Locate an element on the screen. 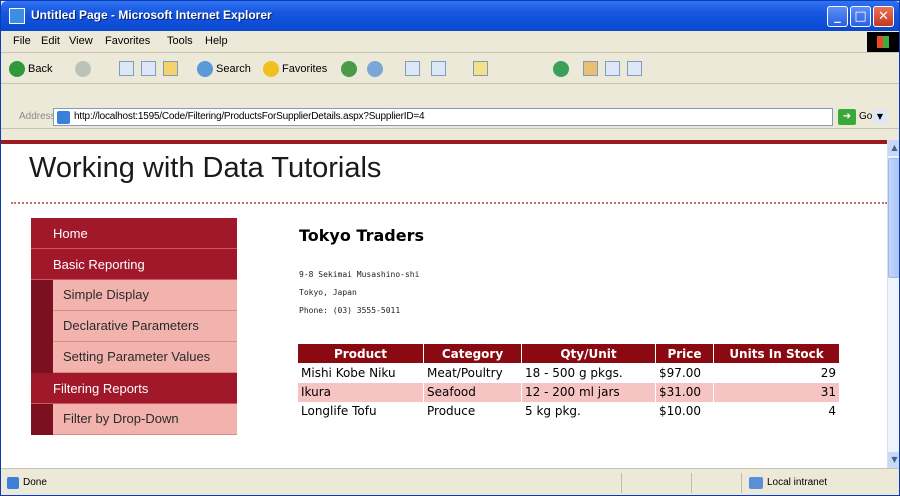 The image size is (900, 496). status-text: Done is located at coordinates (35, 482).